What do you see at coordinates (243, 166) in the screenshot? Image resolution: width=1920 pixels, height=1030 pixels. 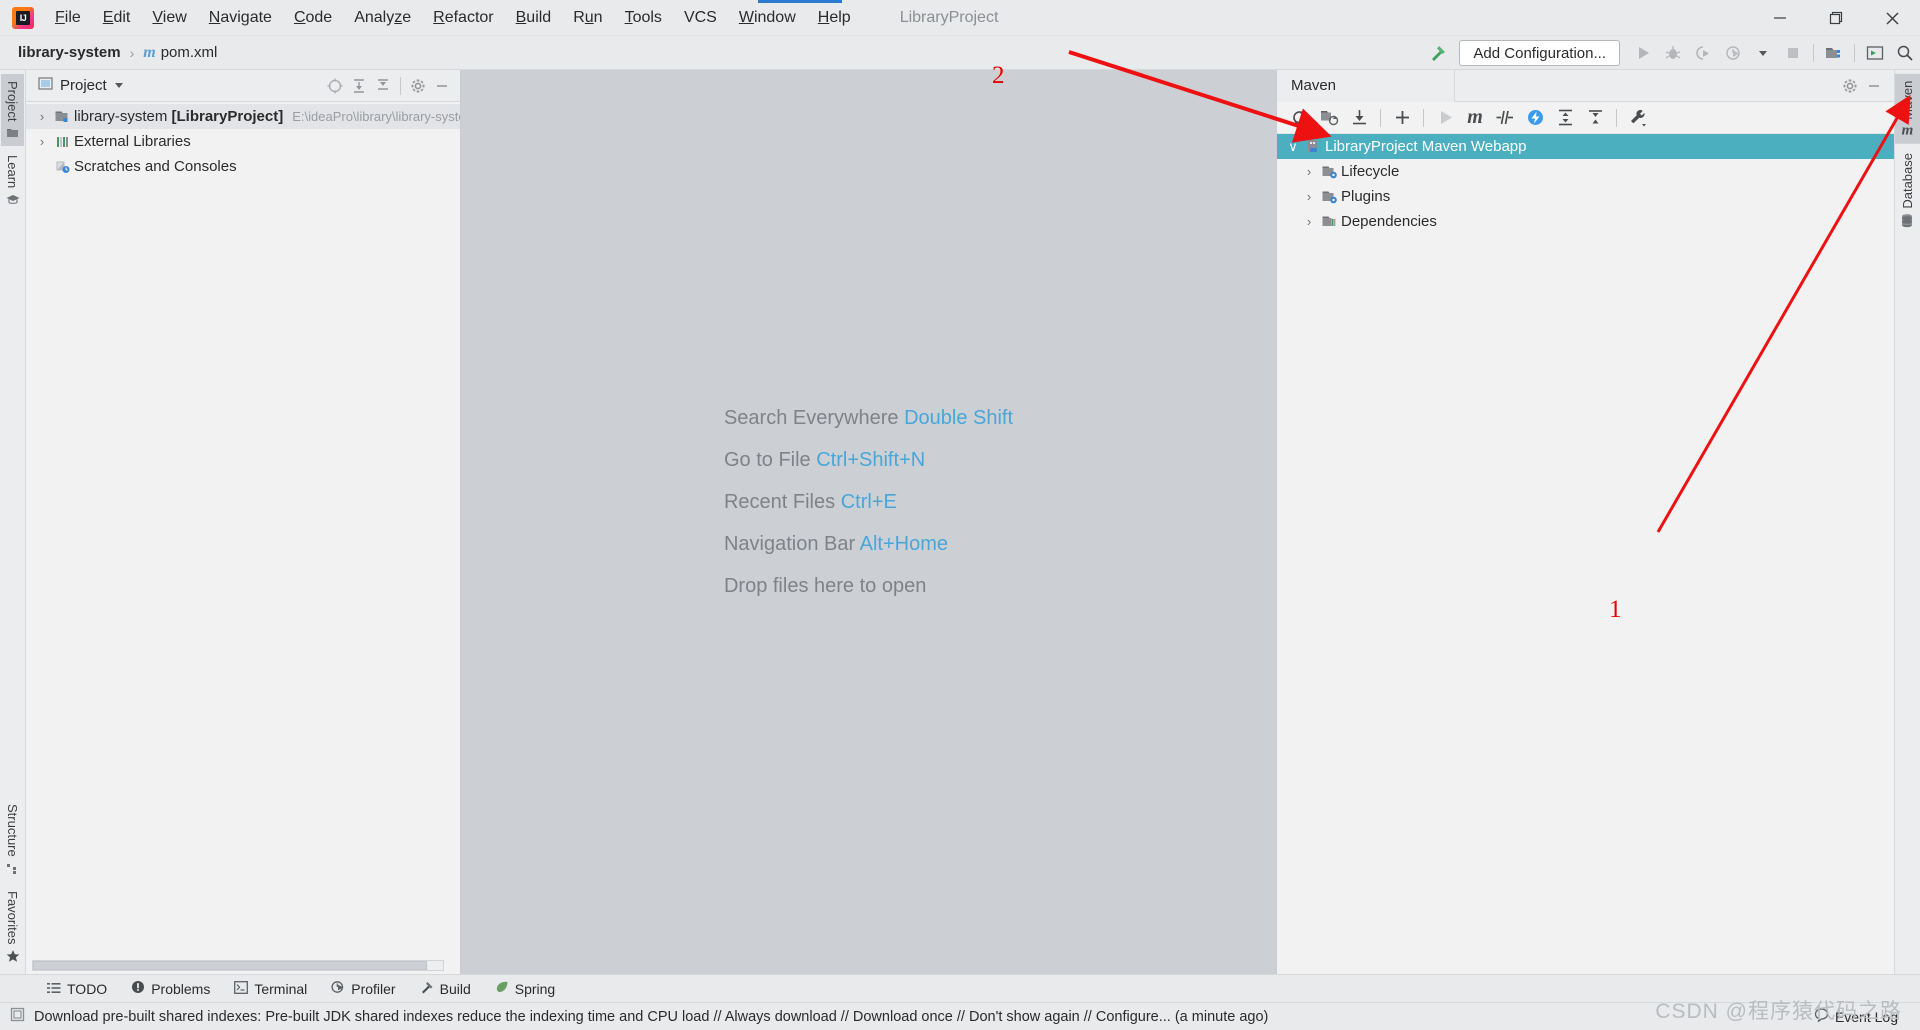 I see `tree-row-scratches-and-consoles: Scratches and Consoles` at bounding box center [243, 166].